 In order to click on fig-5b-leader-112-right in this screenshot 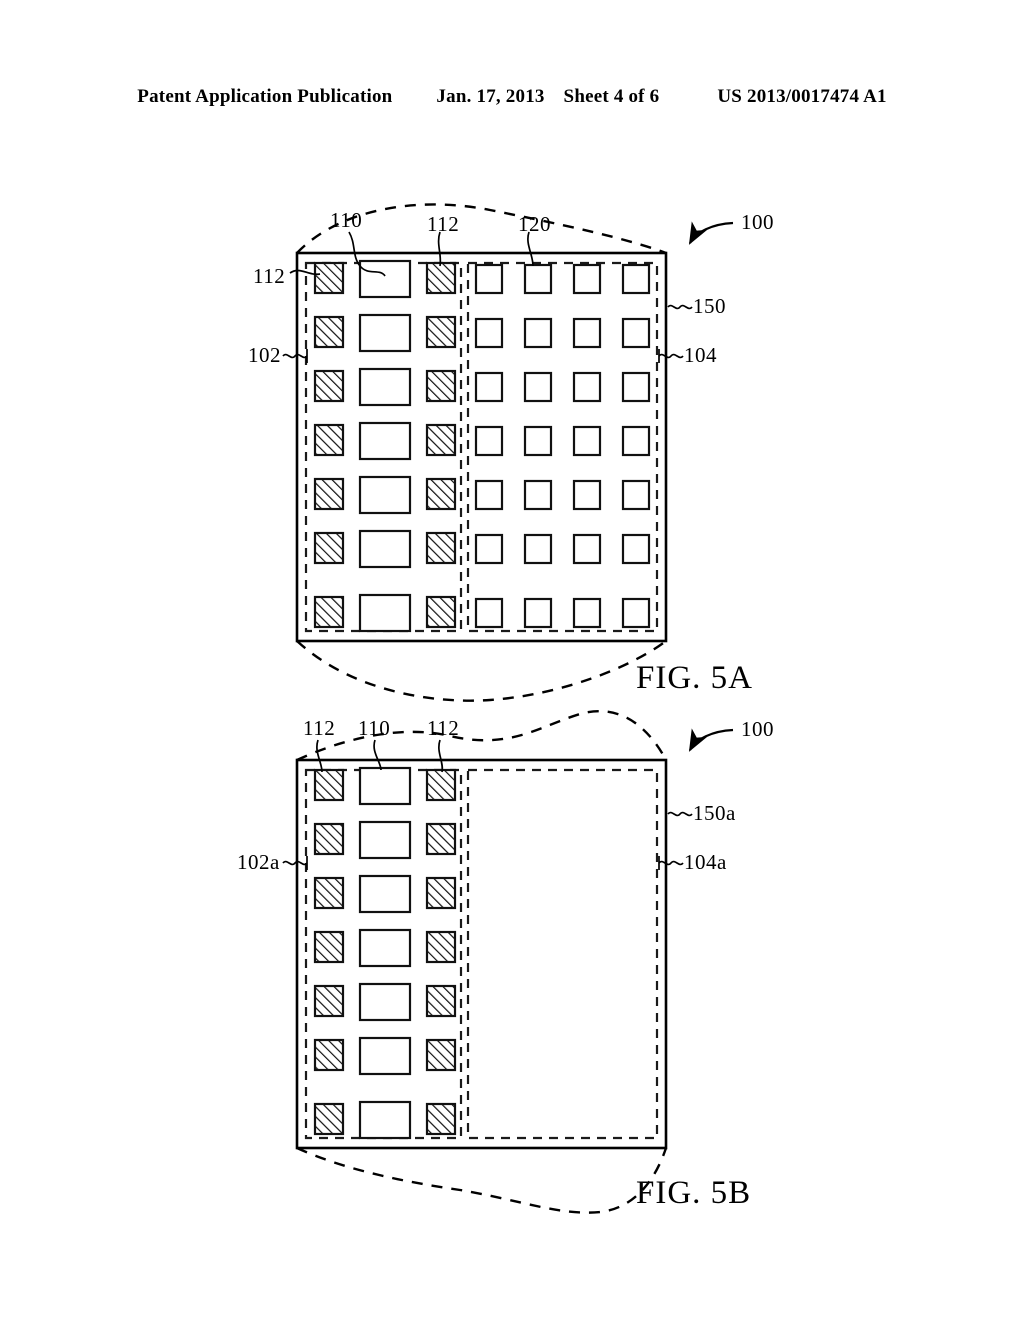, I will do `click(441, 756)`.